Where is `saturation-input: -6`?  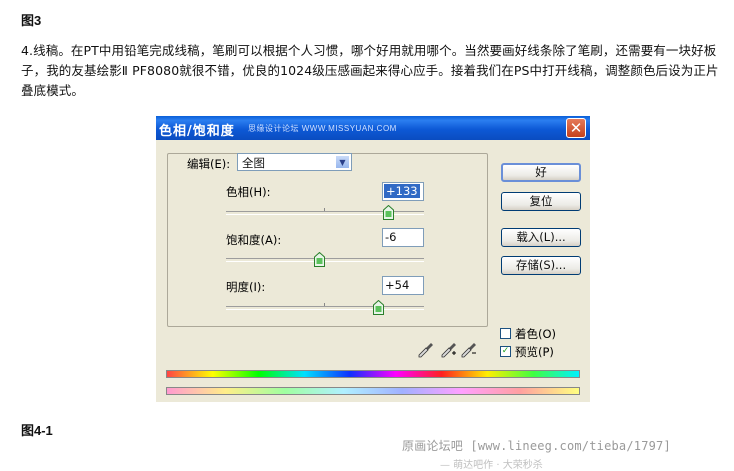 saturation-input: -6 is located at coordinates (403, 237).